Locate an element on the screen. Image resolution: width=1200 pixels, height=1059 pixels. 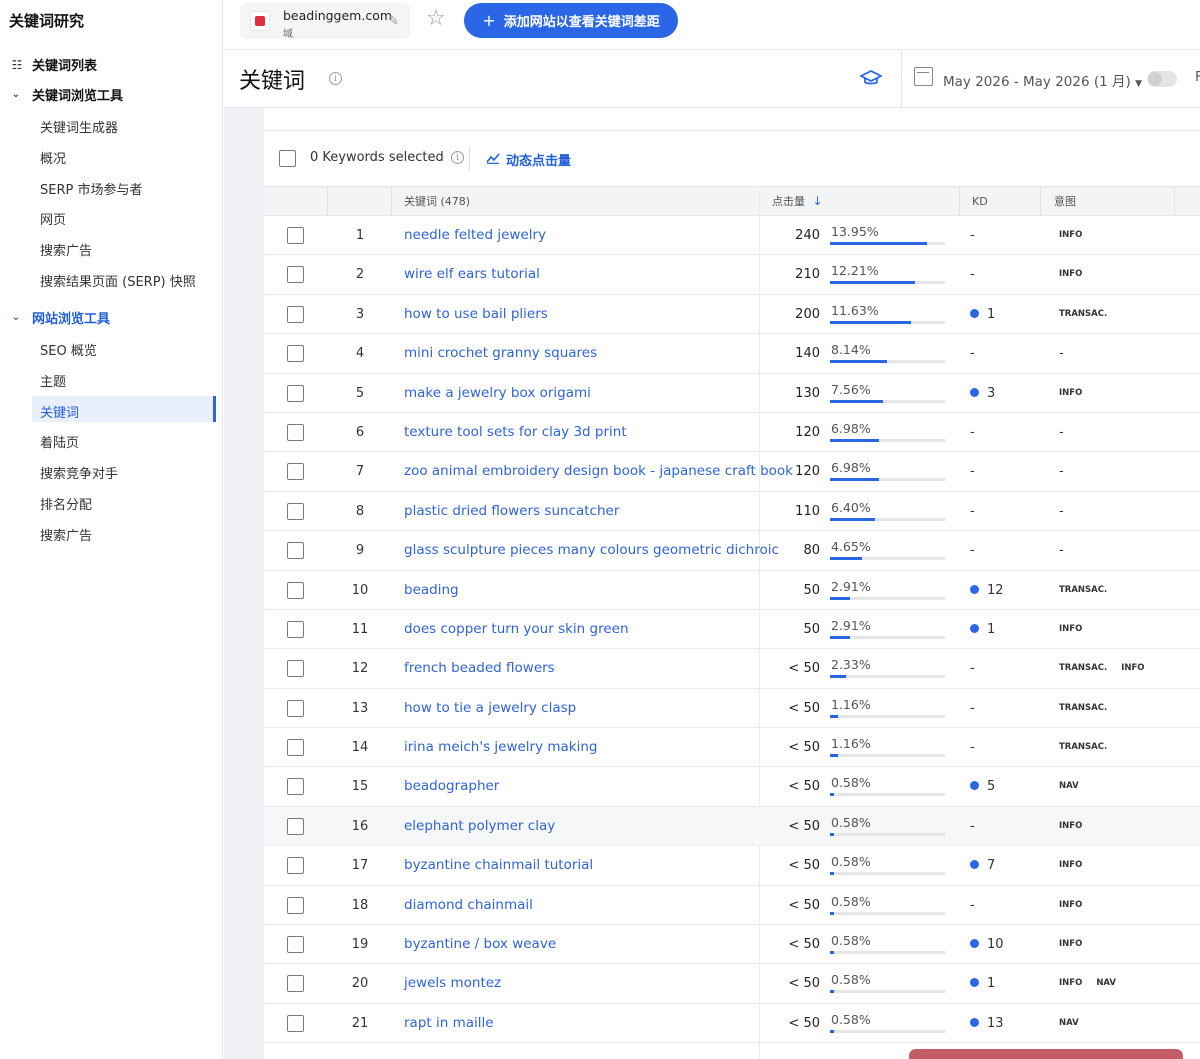
keyword-link: needle felted jewelry is located at coordinates (475, 235).